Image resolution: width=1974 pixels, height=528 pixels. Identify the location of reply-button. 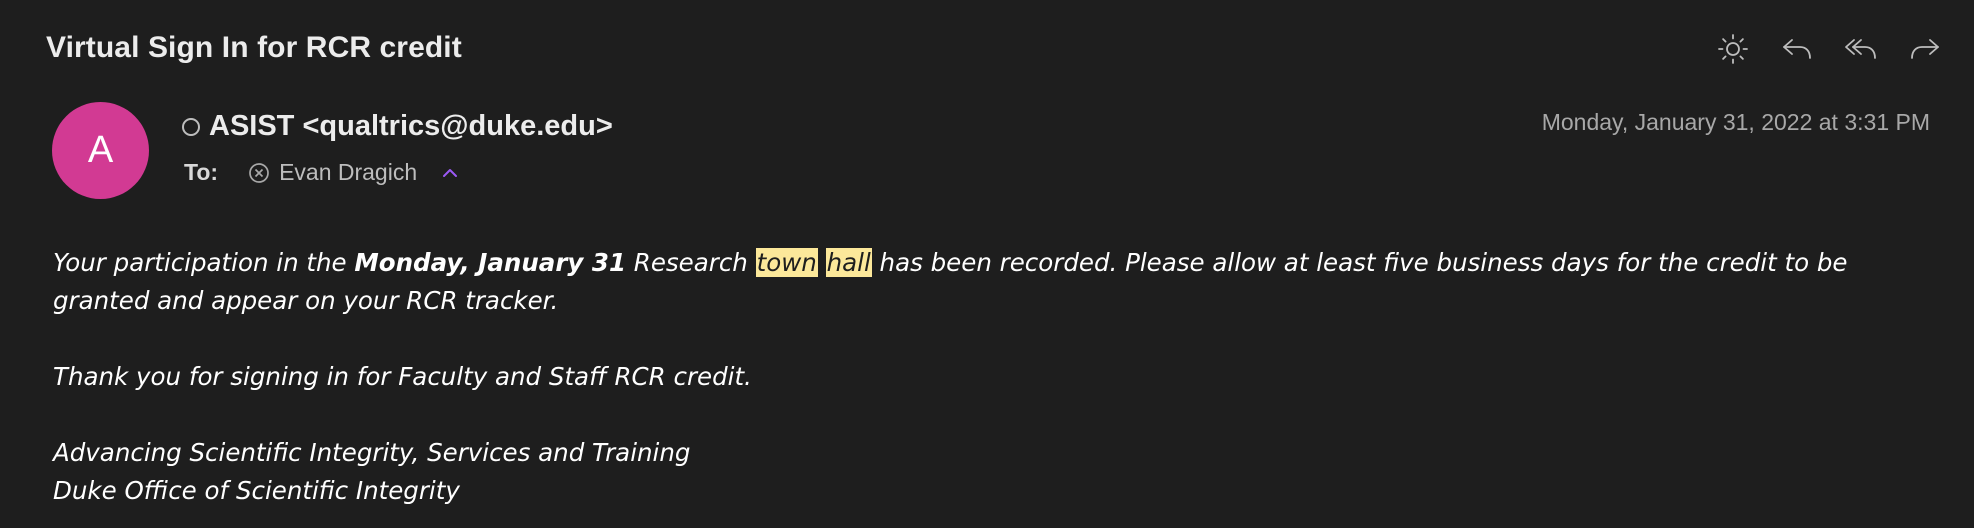
(1797, 49).